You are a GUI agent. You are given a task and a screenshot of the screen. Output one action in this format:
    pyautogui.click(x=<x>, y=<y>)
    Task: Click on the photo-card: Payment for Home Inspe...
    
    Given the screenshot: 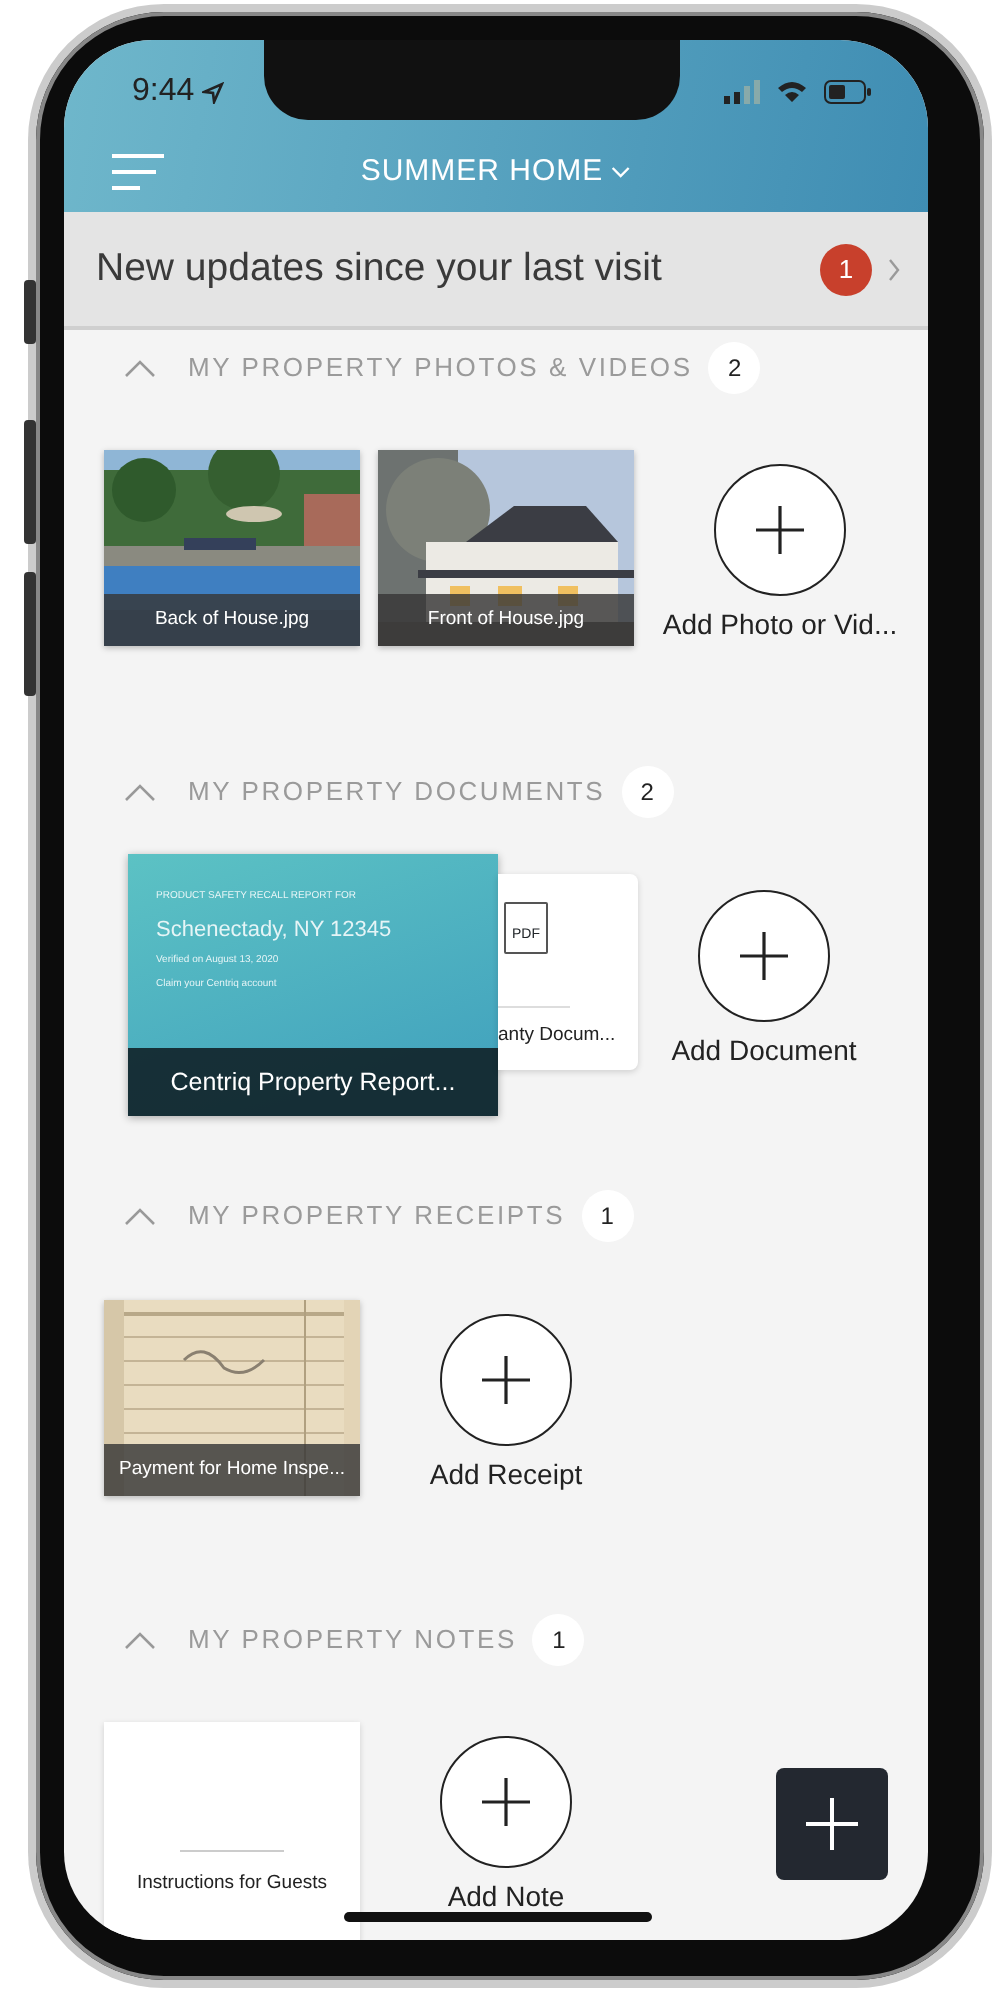 What is the action you would take?
    pyautogui.click(x=232, y=1398)
    